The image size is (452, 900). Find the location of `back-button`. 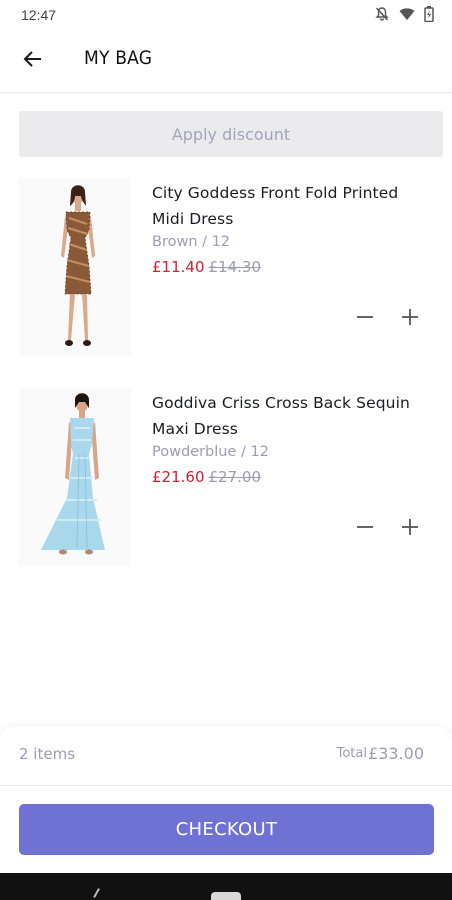

back-button is located at coordinates (33, 61).